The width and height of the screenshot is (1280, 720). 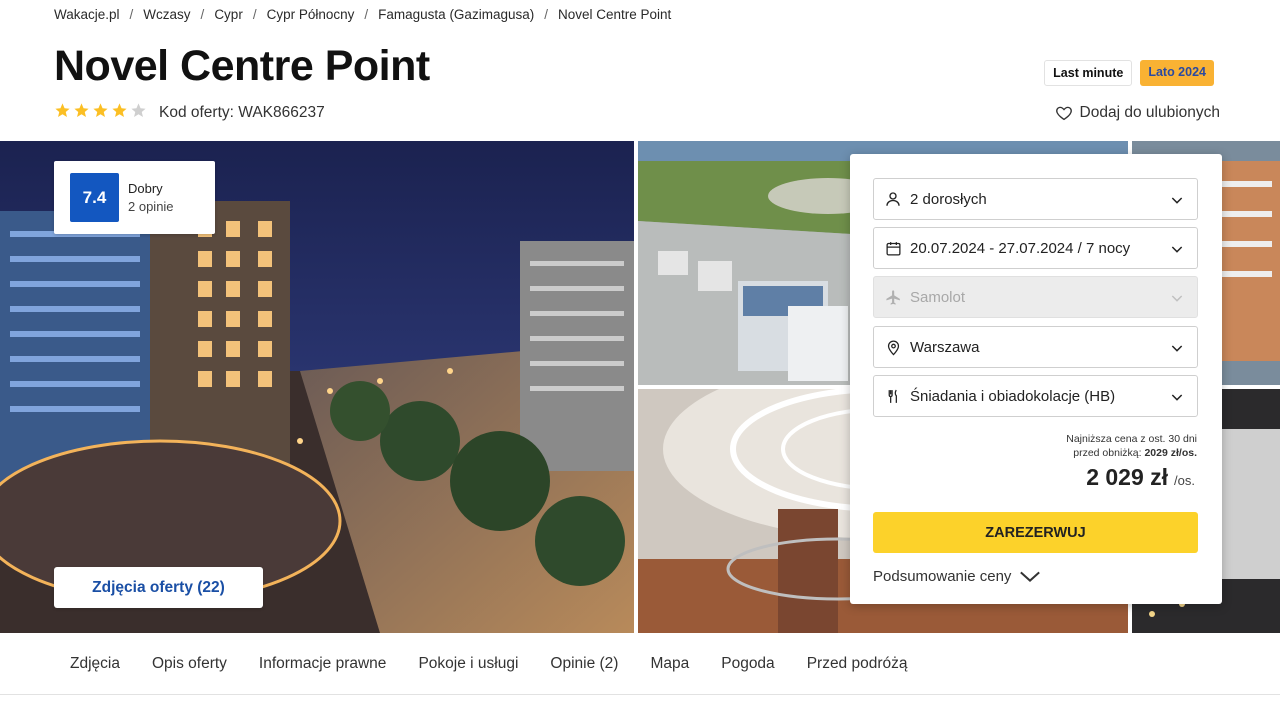 I want to click on tab-map: Mapa, so click(x=669, y=664).